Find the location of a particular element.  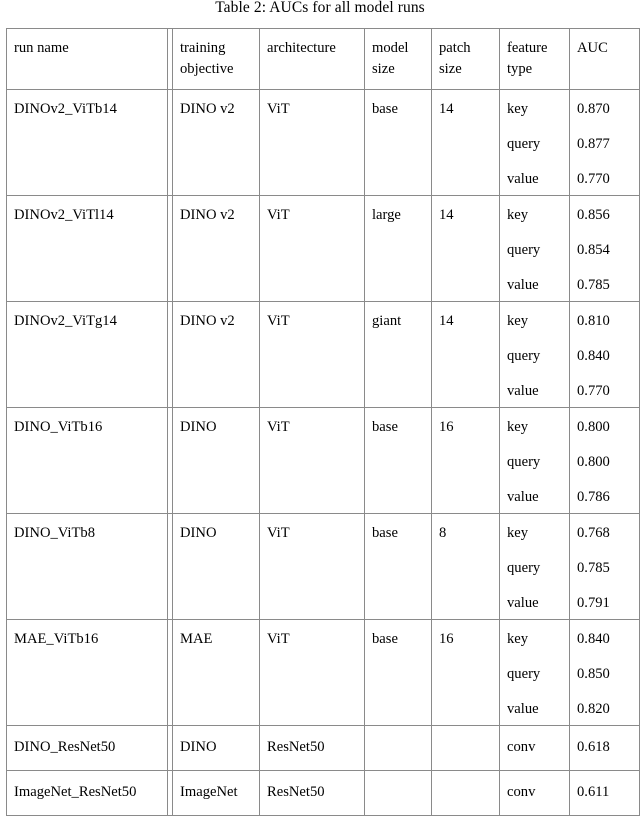

auc-value: 0.877 is located at coordinates (593, 144).